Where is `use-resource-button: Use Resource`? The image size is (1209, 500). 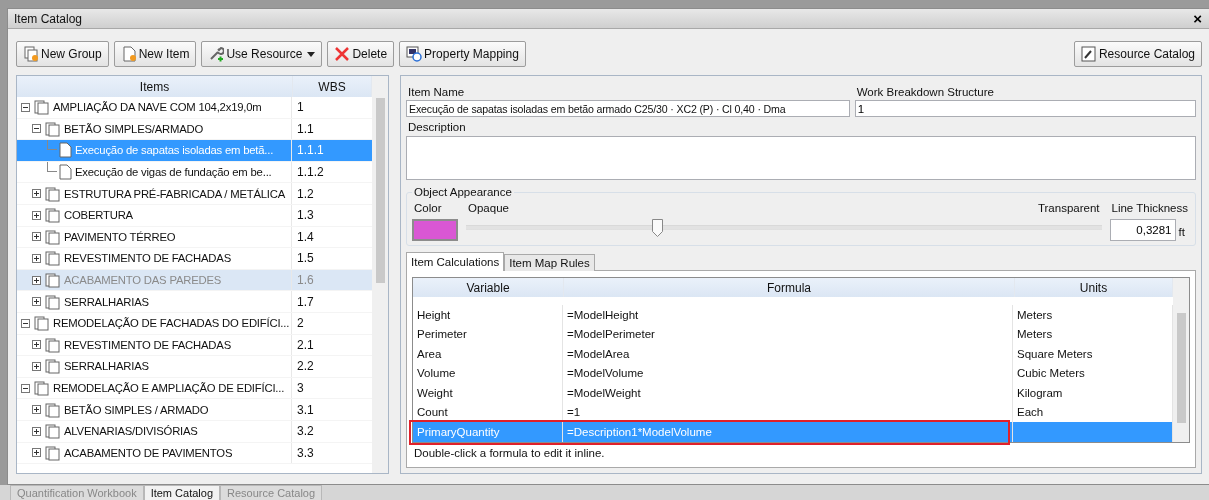 use-resource-button: Use Resource is located at coordinates (262, 54).